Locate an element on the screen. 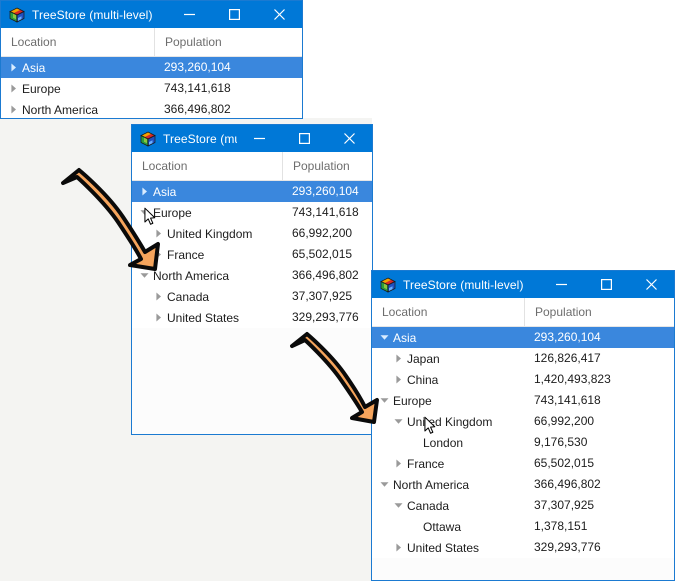 This screenshot has width=675, height=581. window-2-titlebar: TreeStore (multi-level) is located at coordinates (252, 138).